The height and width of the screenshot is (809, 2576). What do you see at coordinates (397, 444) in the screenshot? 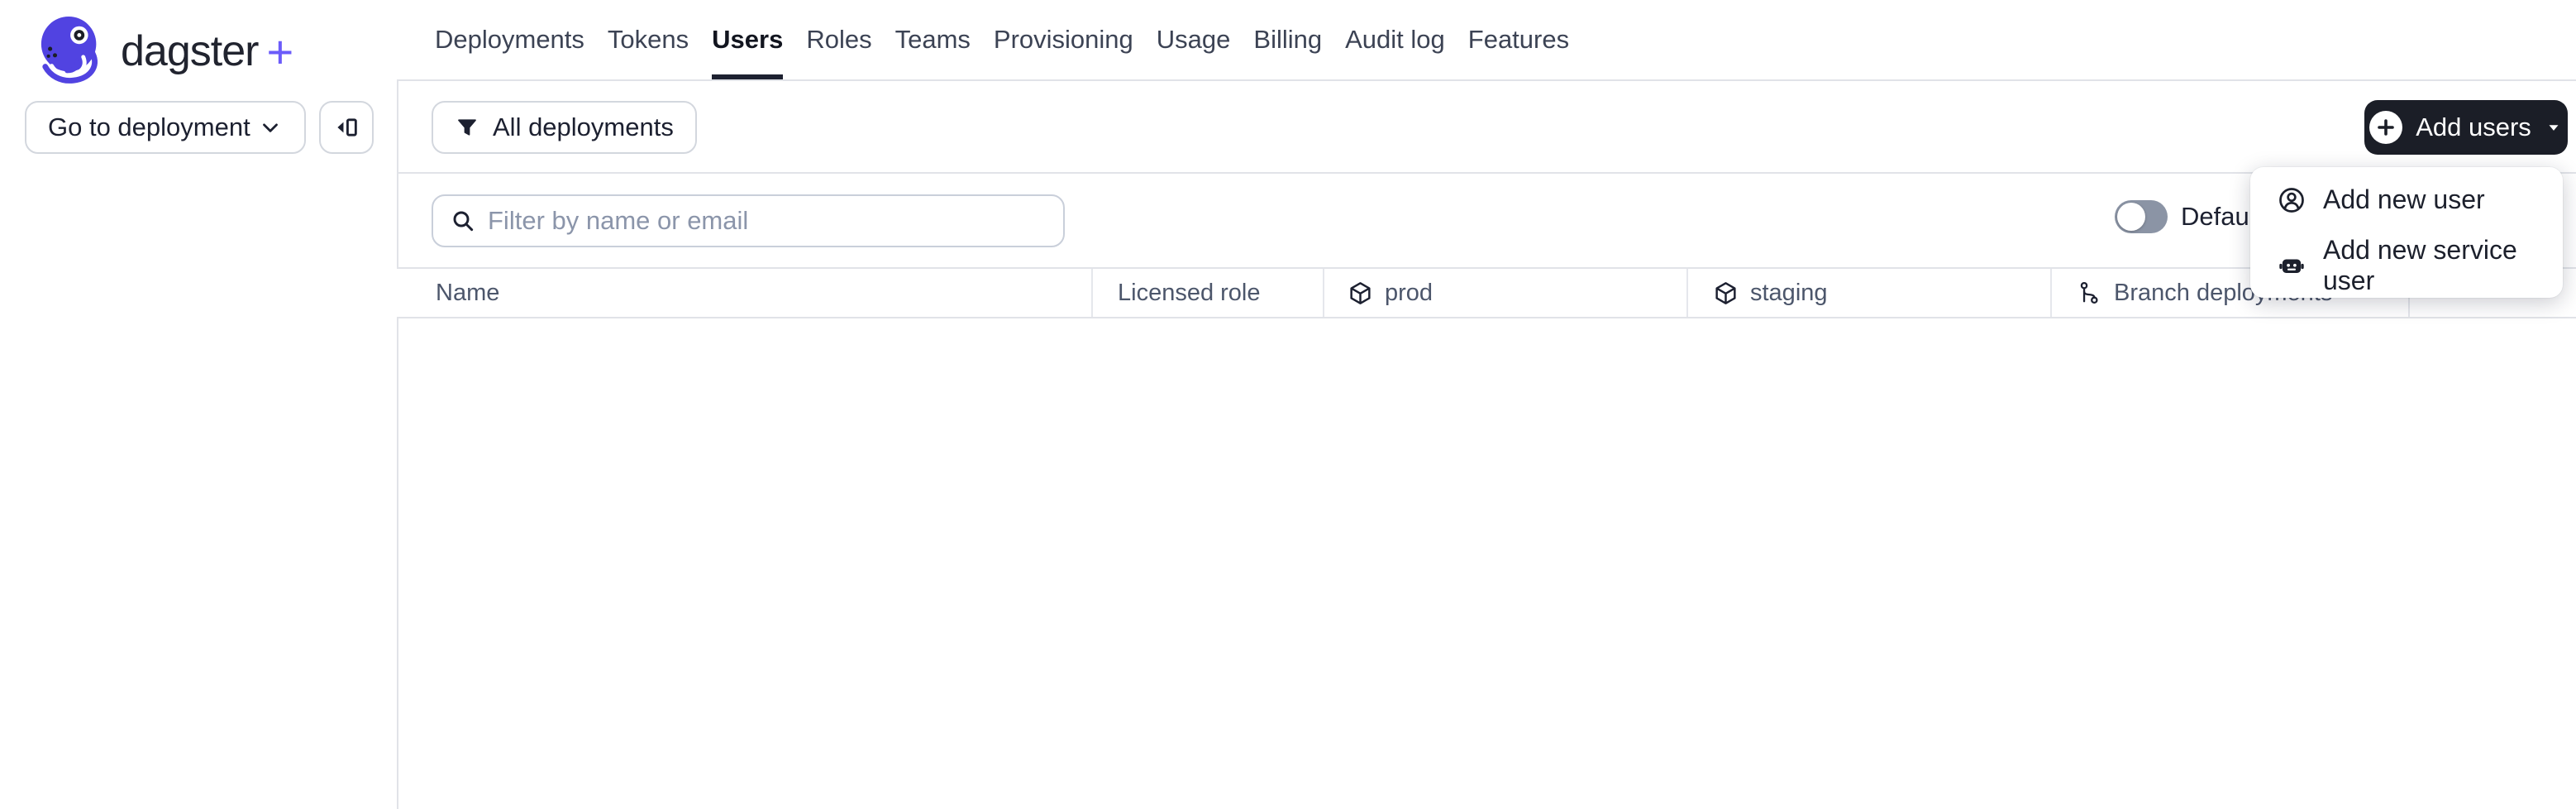
I see `sidebar-divider` at bounding box center [397, 444].